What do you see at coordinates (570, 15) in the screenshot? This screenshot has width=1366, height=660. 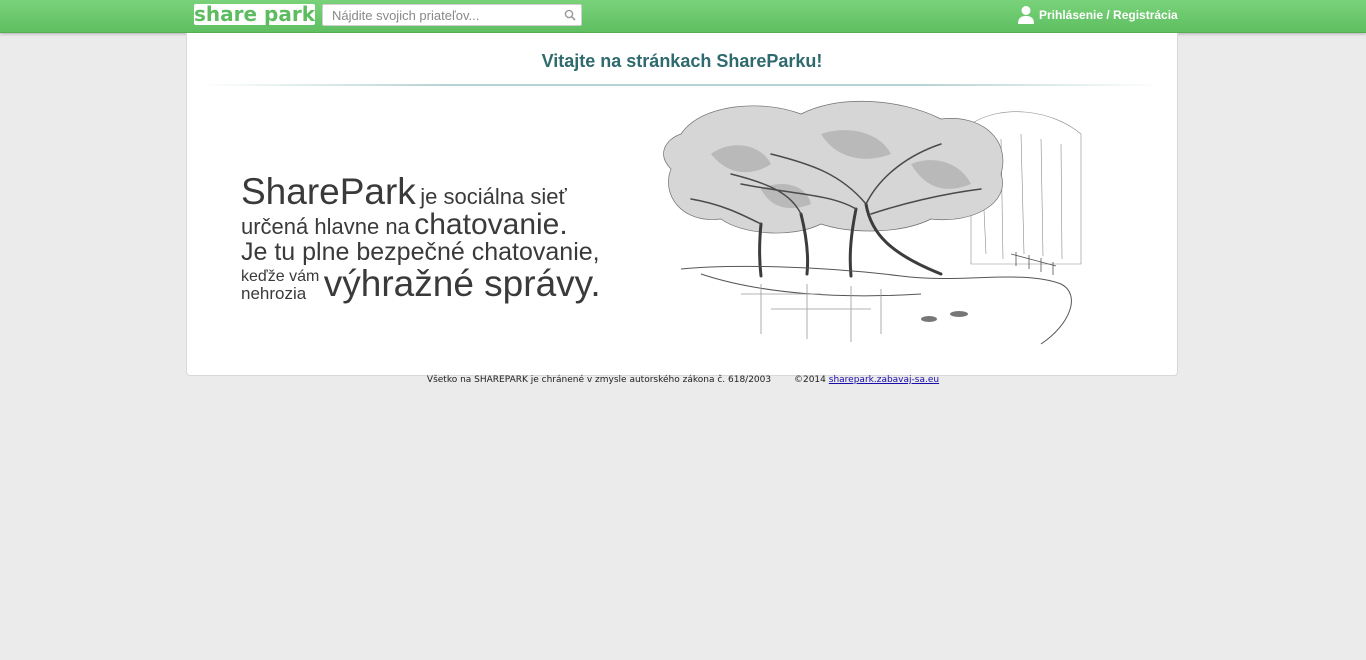 I see `search-icon` at bounding box center [570, 15].